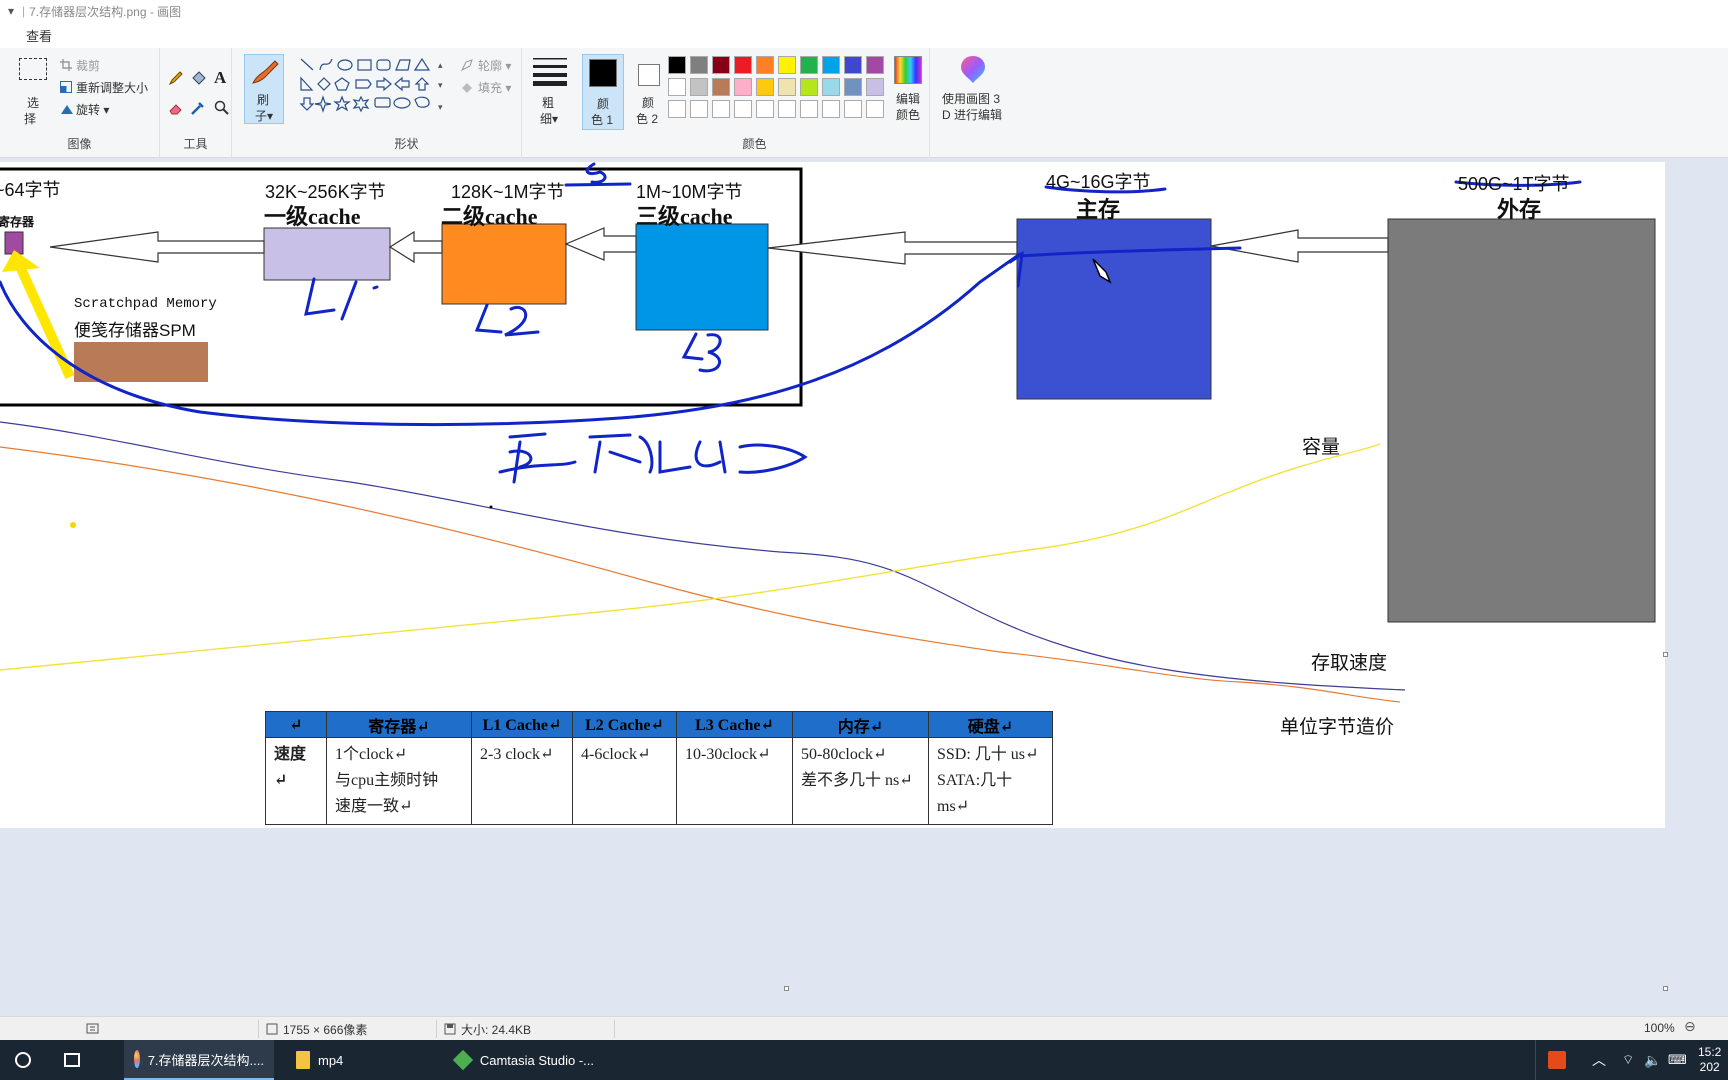  What do you see at coordinates (734, 724) in the screenshot?
I see `table-header-l3: L3 Cache↵` at bounding box center [734, 724].